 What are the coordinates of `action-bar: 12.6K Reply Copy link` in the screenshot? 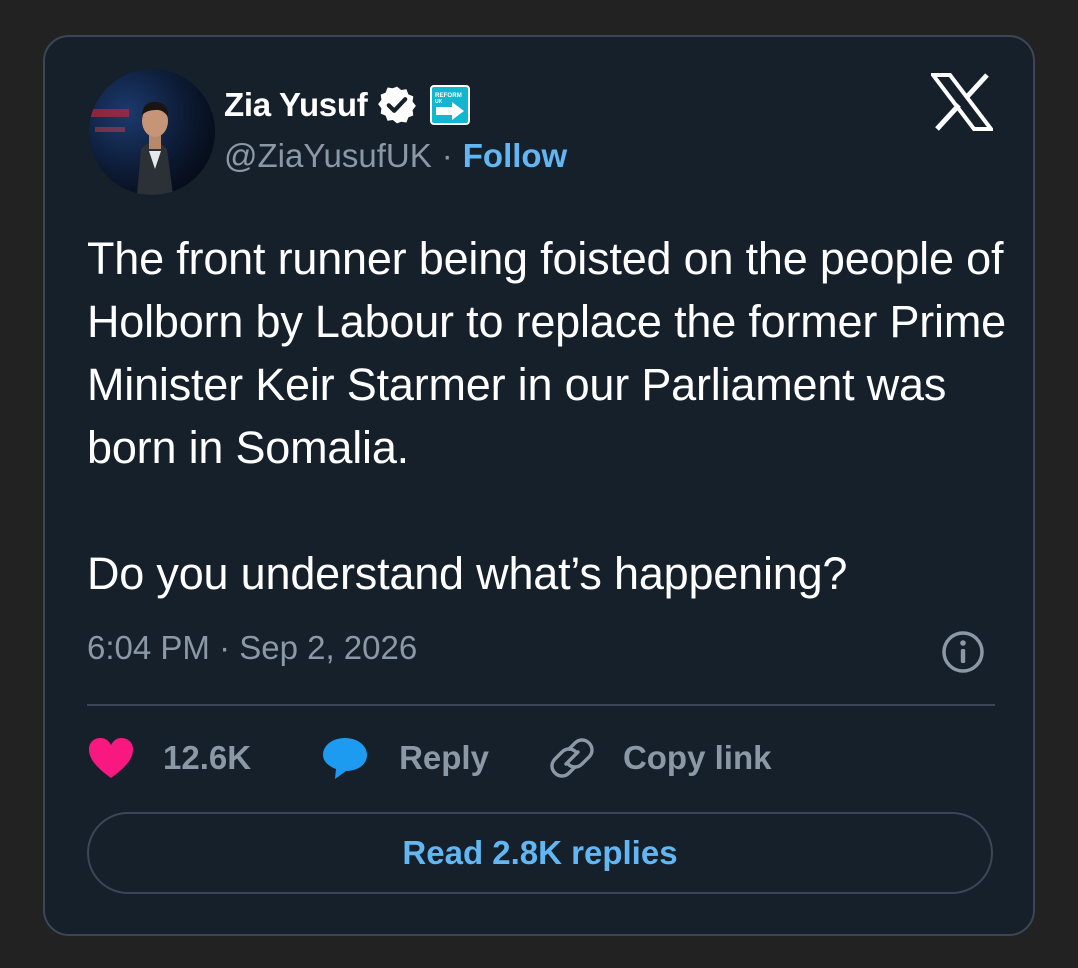 It's located at (429, 758).